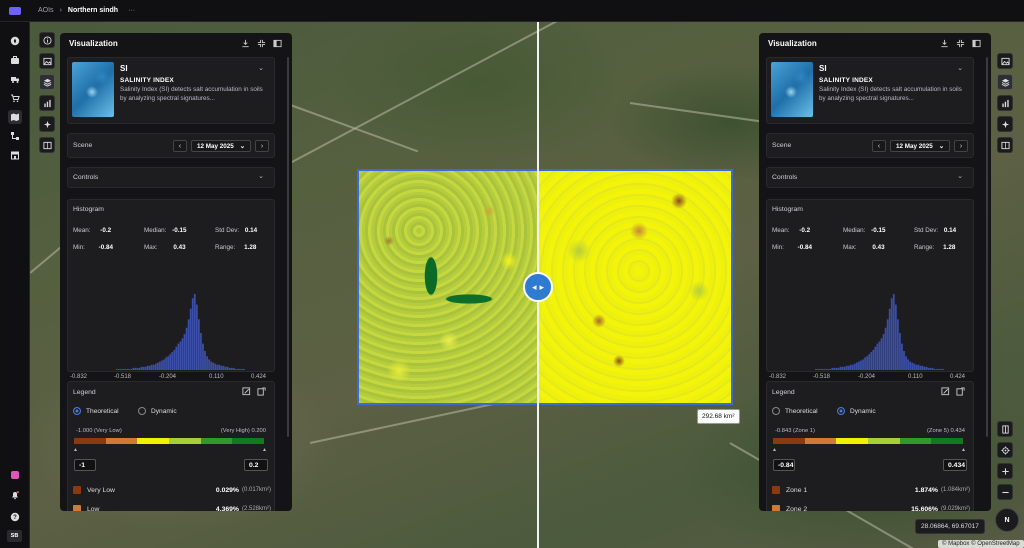 The width and height of the screenshot is (1024, 548). Describe the element at coordinates (852, 441) in the screenshot. I see `legend-ramp-segment` at that location.